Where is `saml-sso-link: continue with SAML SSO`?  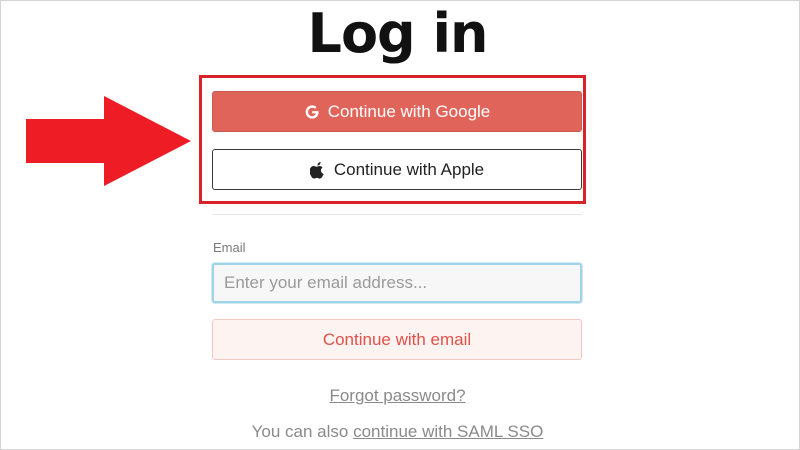
saml-sso-link: continue with SAML SSO is located at coordinates (448, 431).